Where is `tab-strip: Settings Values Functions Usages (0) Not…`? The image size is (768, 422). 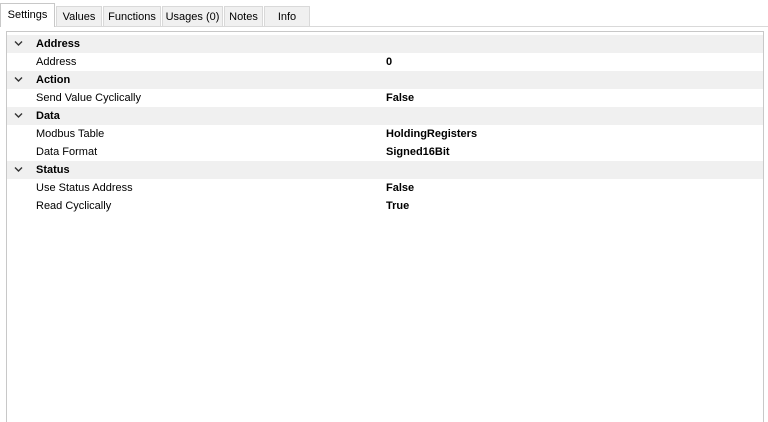
tab-strip: Settings Values Functions Usages (0) Not… is located at coordinates (384, 13).